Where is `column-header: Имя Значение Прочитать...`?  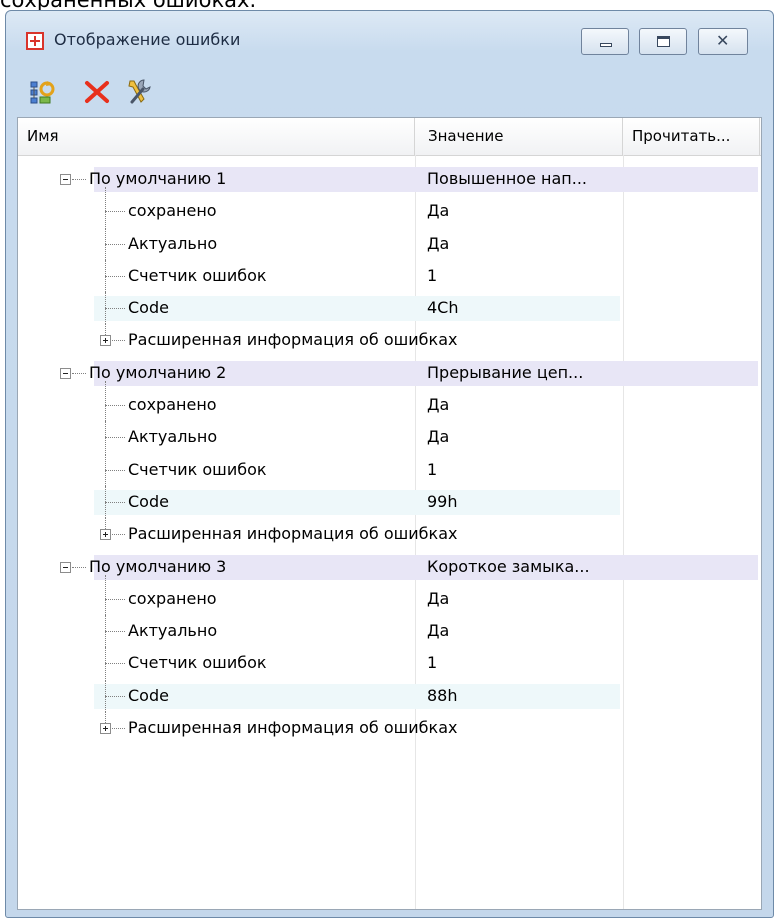
column-header: Имя Значение Прочитать... is located at coordinates (389, 137).